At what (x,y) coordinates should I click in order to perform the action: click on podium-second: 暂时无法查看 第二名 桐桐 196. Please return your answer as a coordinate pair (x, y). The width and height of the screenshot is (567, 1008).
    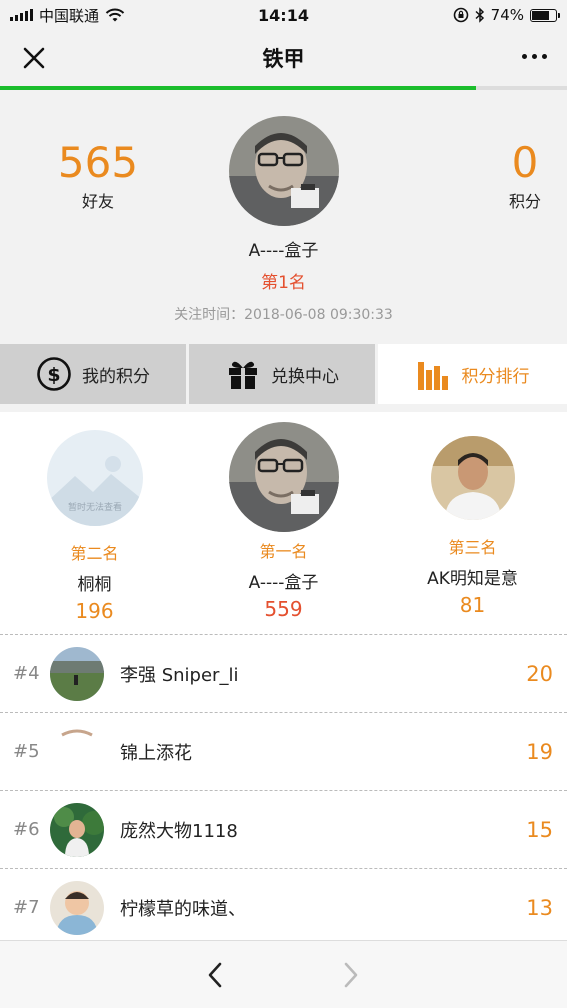
    Looking at the image, I should click on (94, 522).